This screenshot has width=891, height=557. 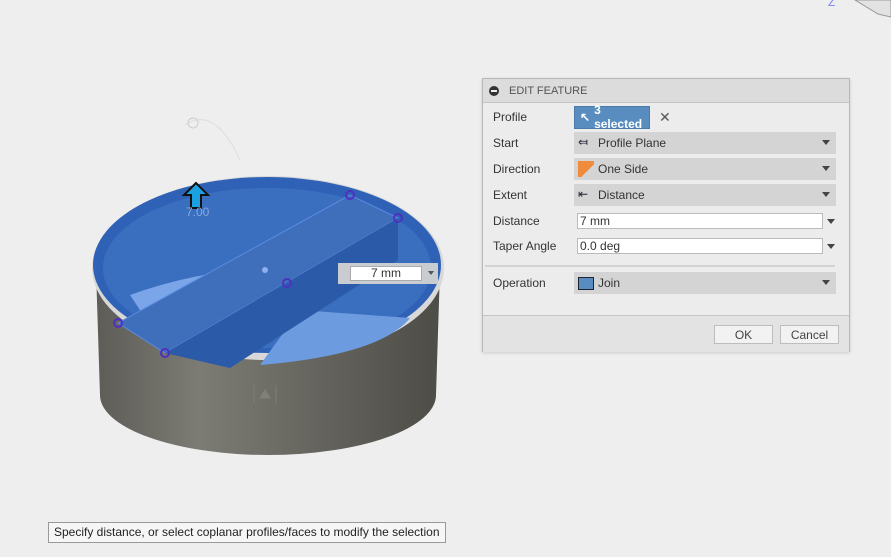 I want to click on start-value: Profile Plane, so click(x=632, y=143).